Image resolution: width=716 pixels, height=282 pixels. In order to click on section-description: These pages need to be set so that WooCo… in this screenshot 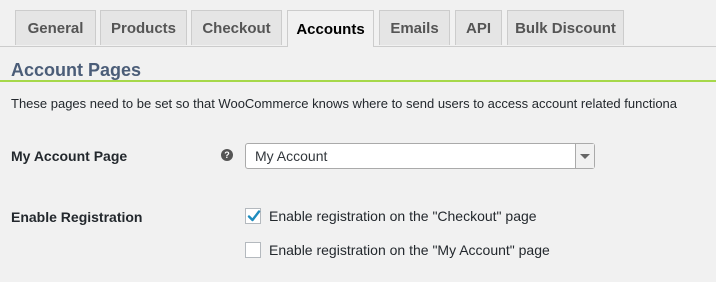, I will do `click(344, 103)`.